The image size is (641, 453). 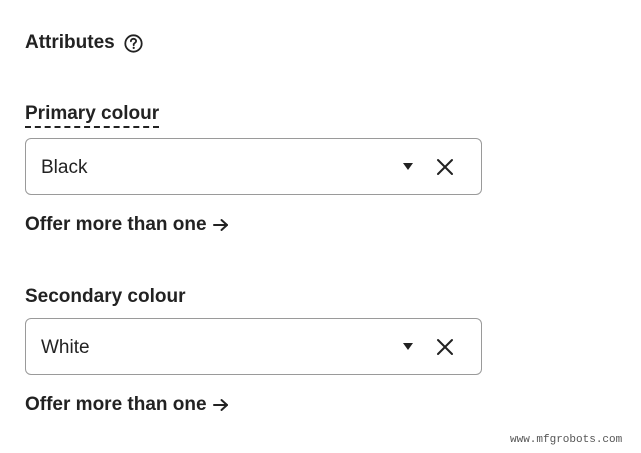 I want to click on secondary-colour-select: White, so click(x=253, y=346).